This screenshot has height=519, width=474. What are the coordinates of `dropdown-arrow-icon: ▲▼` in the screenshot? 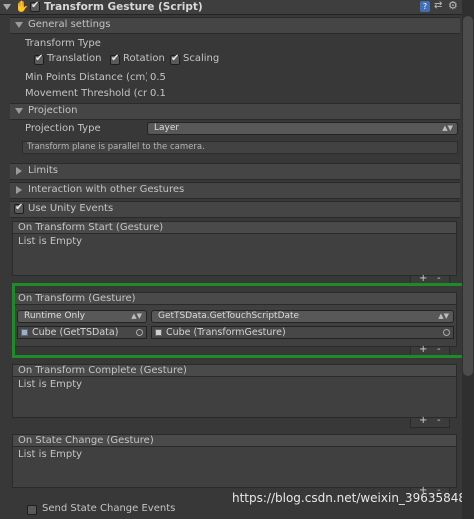 It's located at (447, 128).